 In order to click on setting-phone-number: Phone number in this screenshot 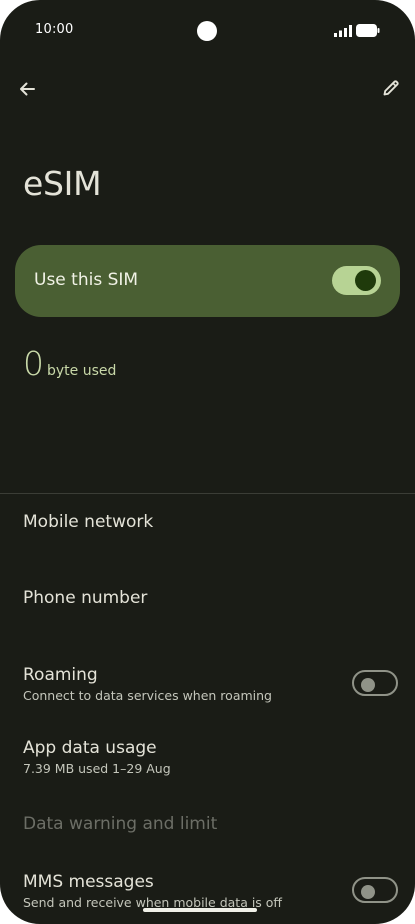, I will do `click(213, 598)`.